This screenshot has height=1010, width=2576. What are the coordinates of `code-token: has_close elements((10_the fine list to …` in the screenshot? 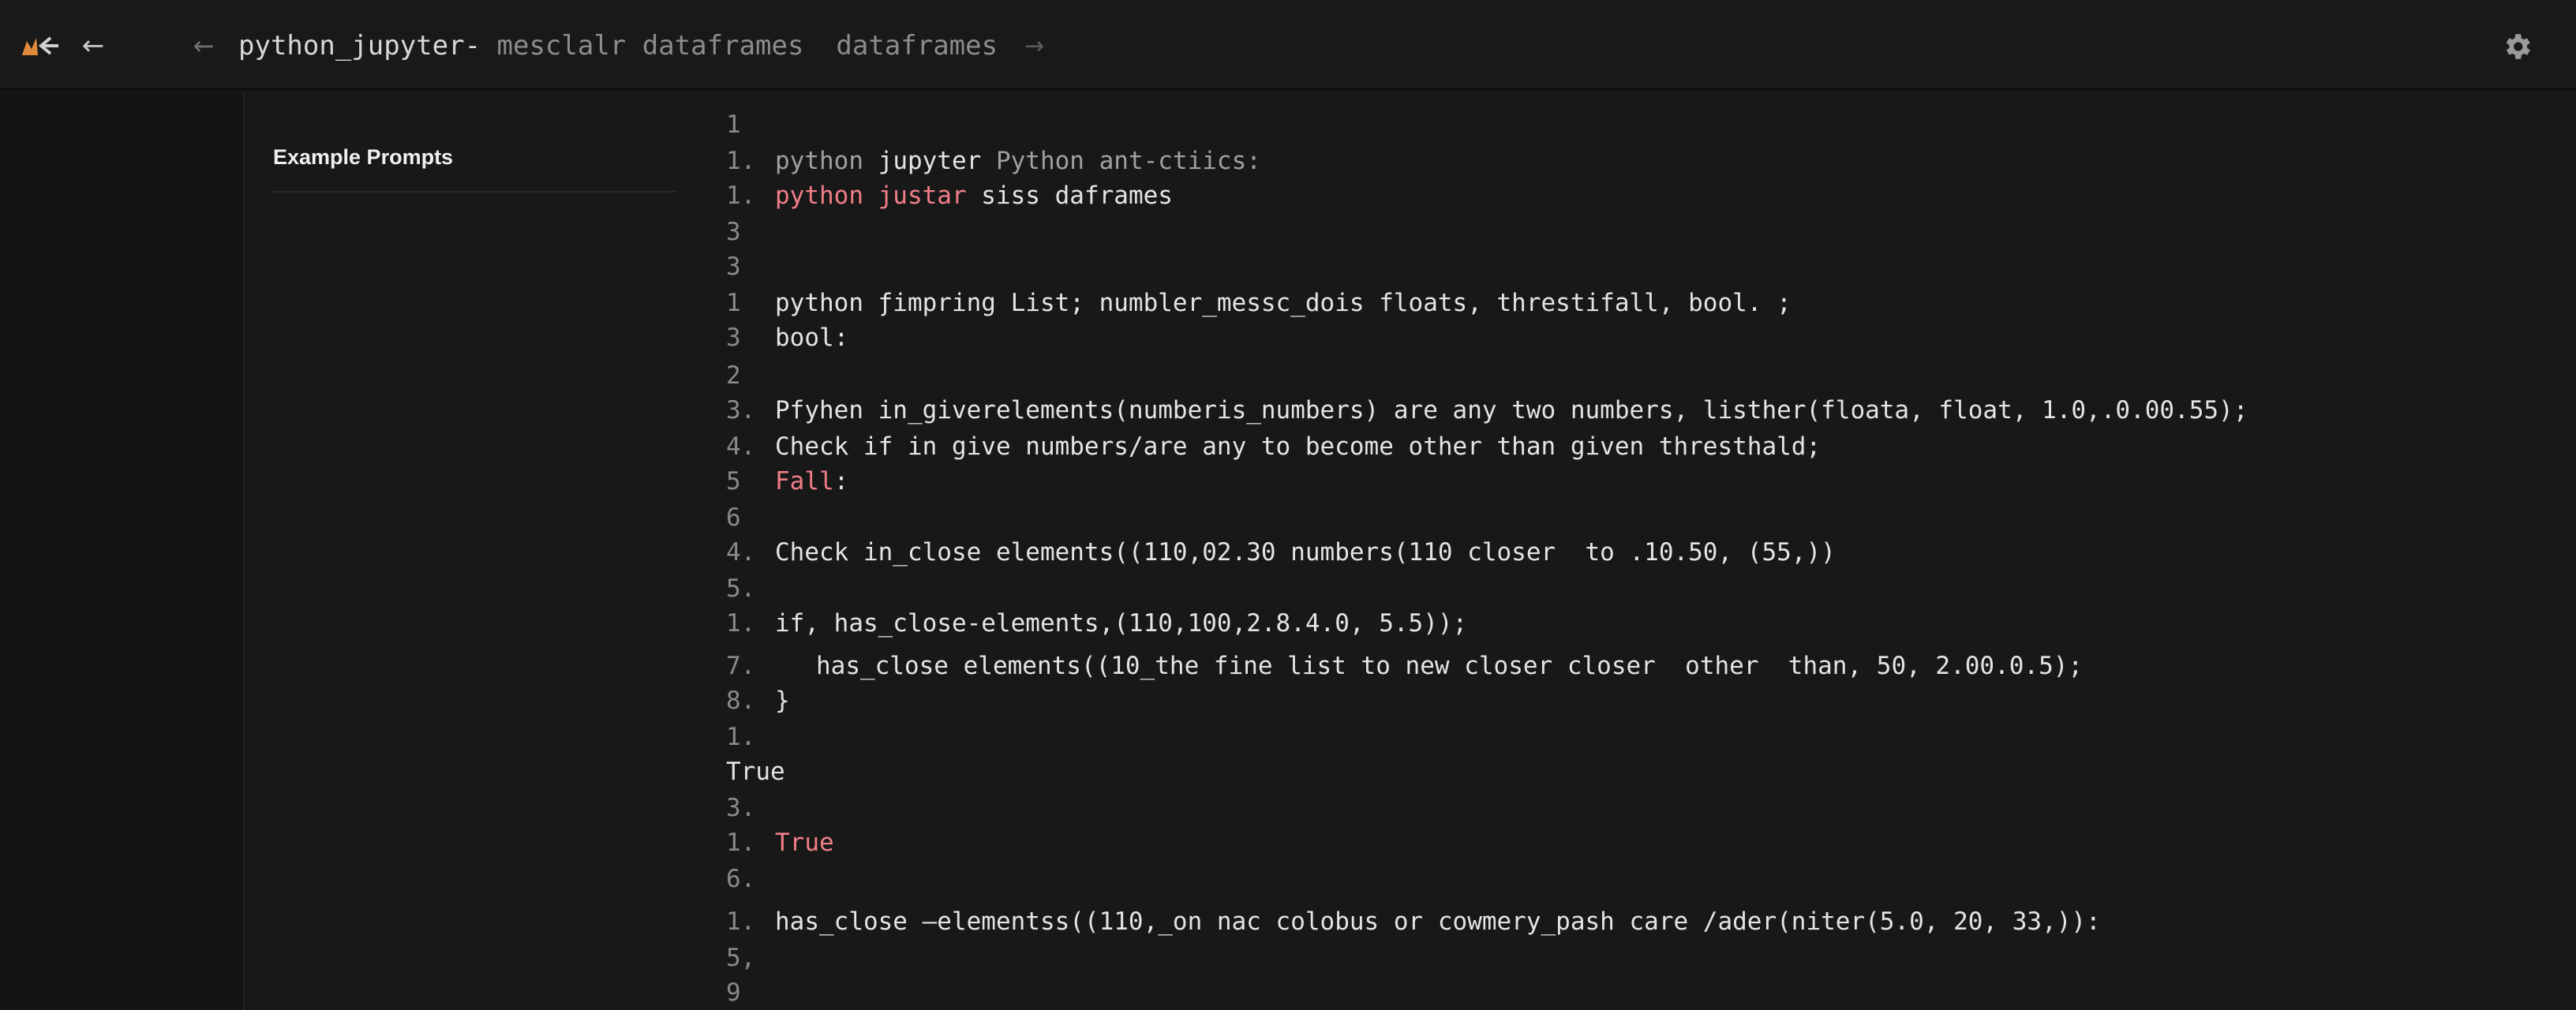 It's located at (1450, 666).